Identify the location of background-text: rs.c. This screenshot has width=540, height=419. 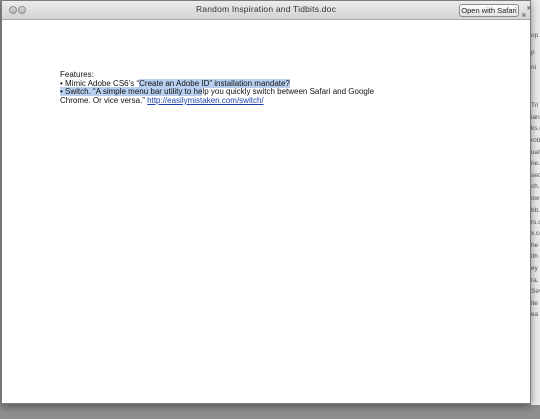
(535, 222).